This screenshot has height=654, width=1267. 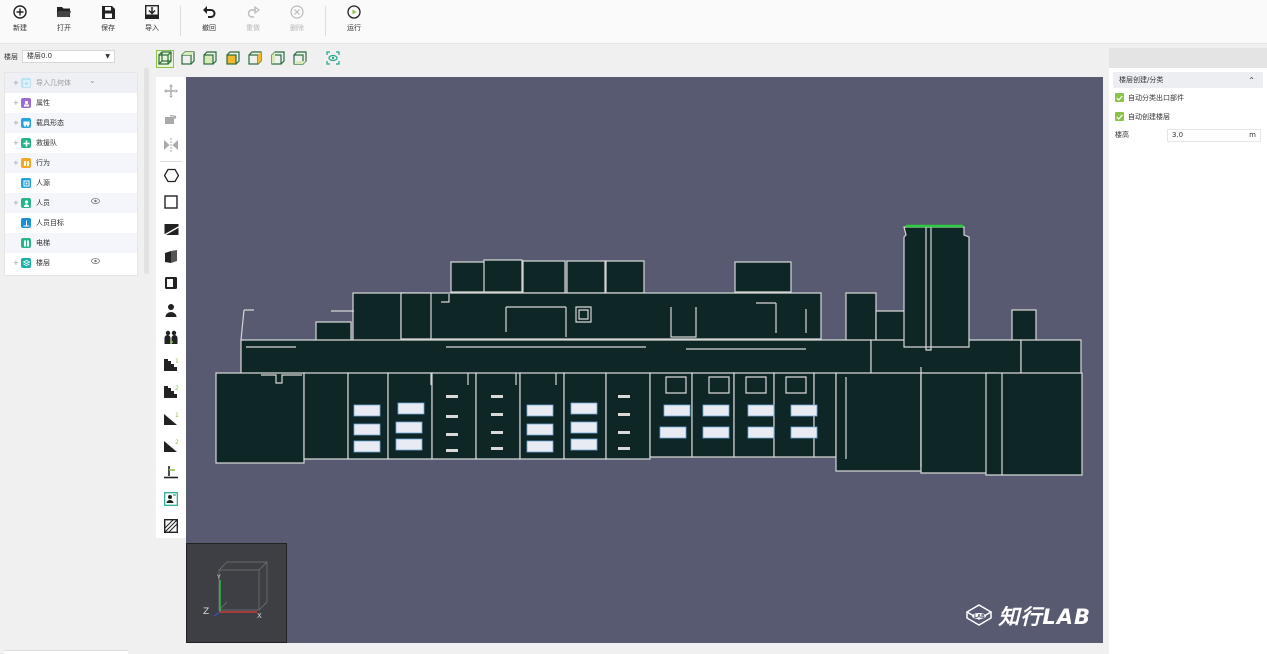 What do you see at coordinates (165, 59) in the screenshot?
I see `view-3d-button` at bounding box center [165, 59].